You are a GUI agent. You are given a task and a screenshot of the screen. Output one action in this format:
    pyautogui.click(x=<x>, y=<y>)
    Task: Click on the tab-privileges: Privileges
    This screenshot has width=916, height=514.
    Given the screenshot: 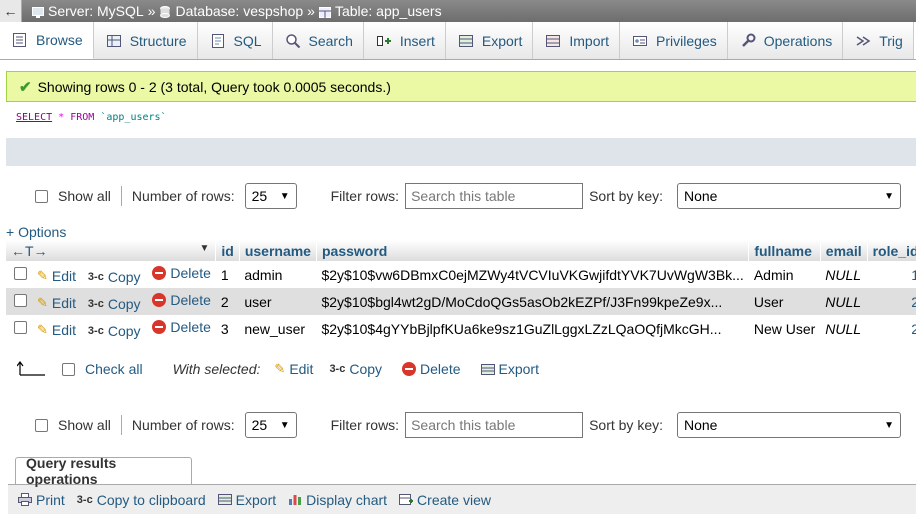 What is the action you would take?
    pyautogui.click(x=674, y=40)
    